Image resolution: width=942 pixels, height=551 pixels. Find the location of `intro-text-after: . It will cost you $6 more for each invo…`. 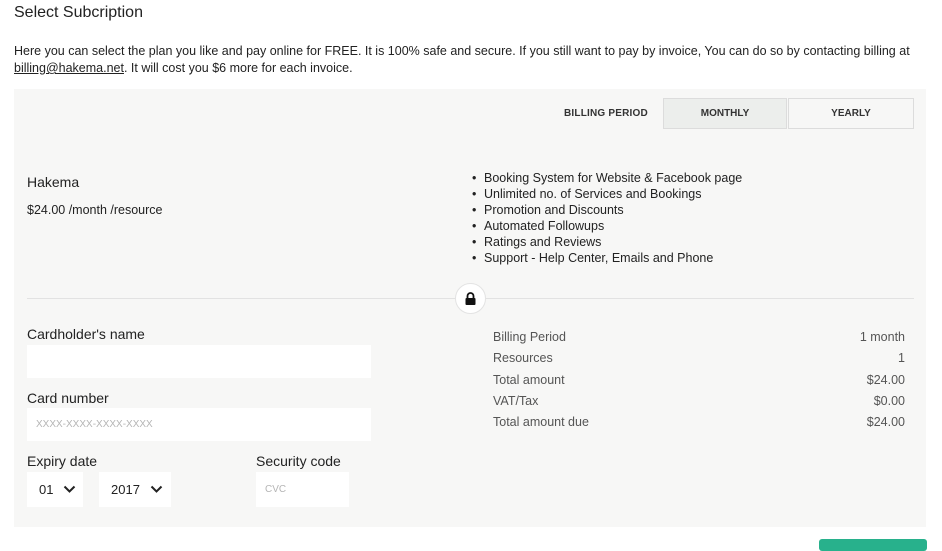

intro-text-after: . It will cost you $6 more for each invo… is located at coordinates (238, 68).